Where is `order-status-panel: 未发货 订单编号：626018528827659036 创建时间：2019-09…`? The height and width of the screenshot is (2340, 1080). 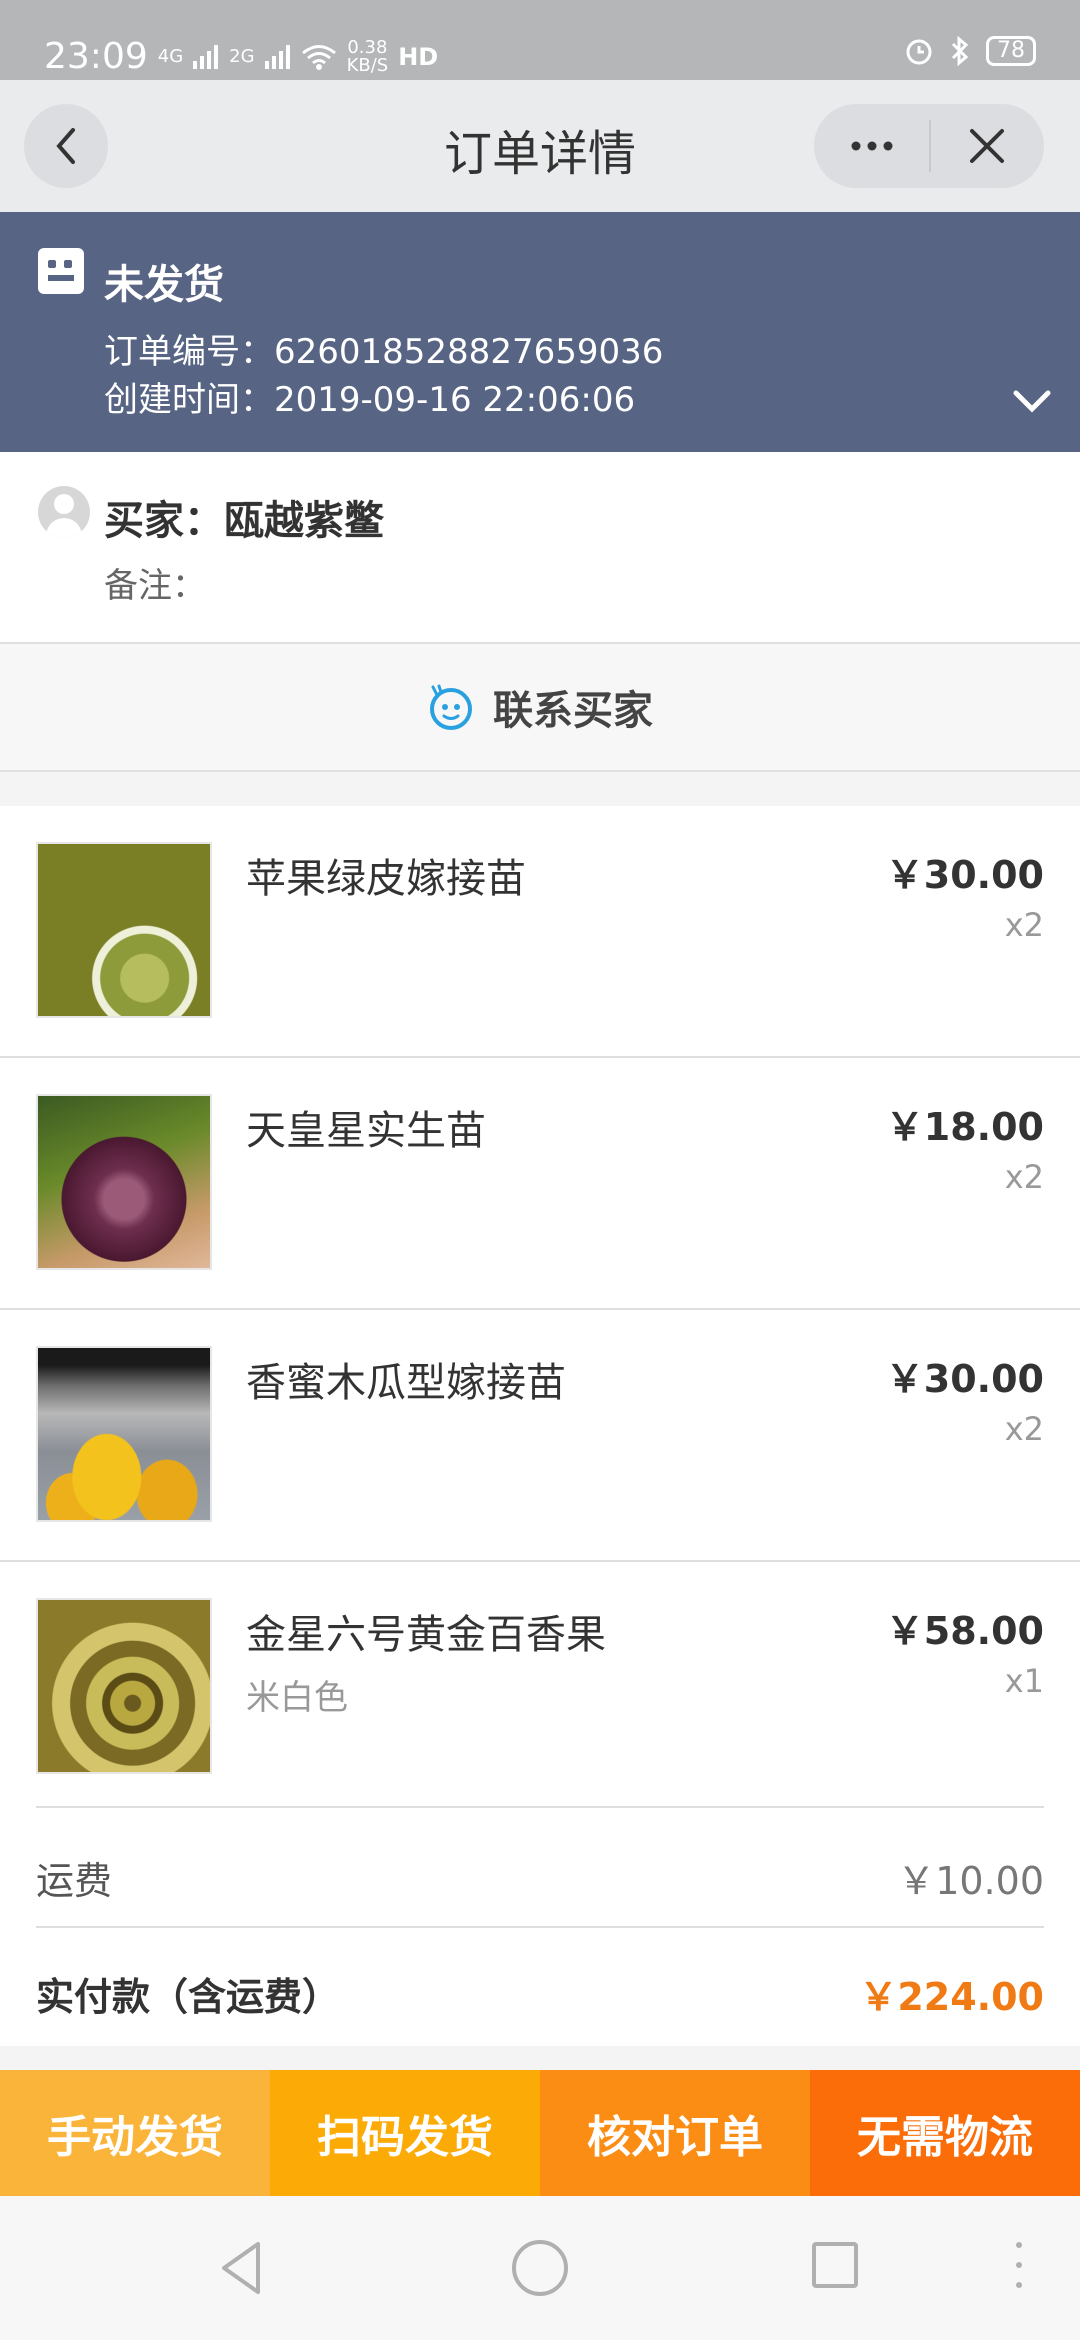
order-status-panel: 未发货 订单编号：626018528827659036 创建时间：2019-09… is located at coordinates (540, 332).